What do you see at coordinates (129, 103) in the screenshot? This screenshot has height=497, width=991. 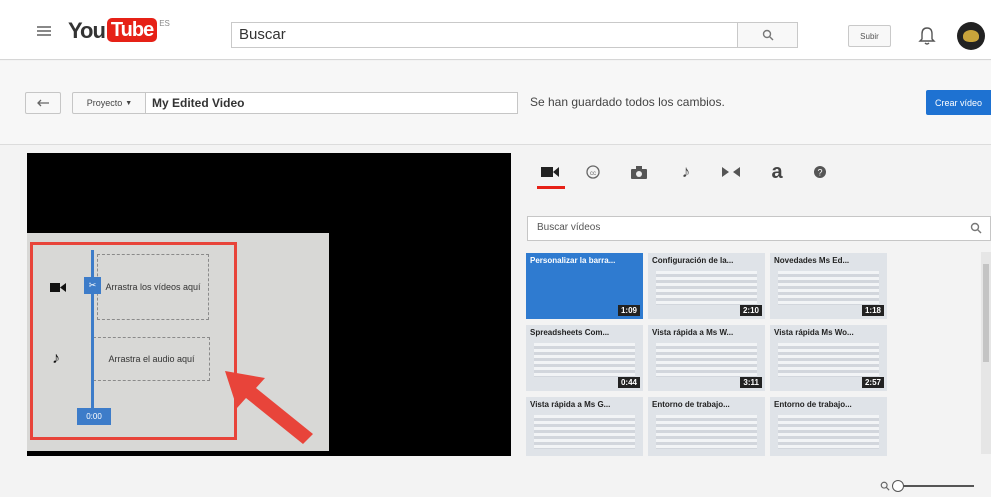 I see `chevron-down-icon: ▼` at bounding box center [129, 103].